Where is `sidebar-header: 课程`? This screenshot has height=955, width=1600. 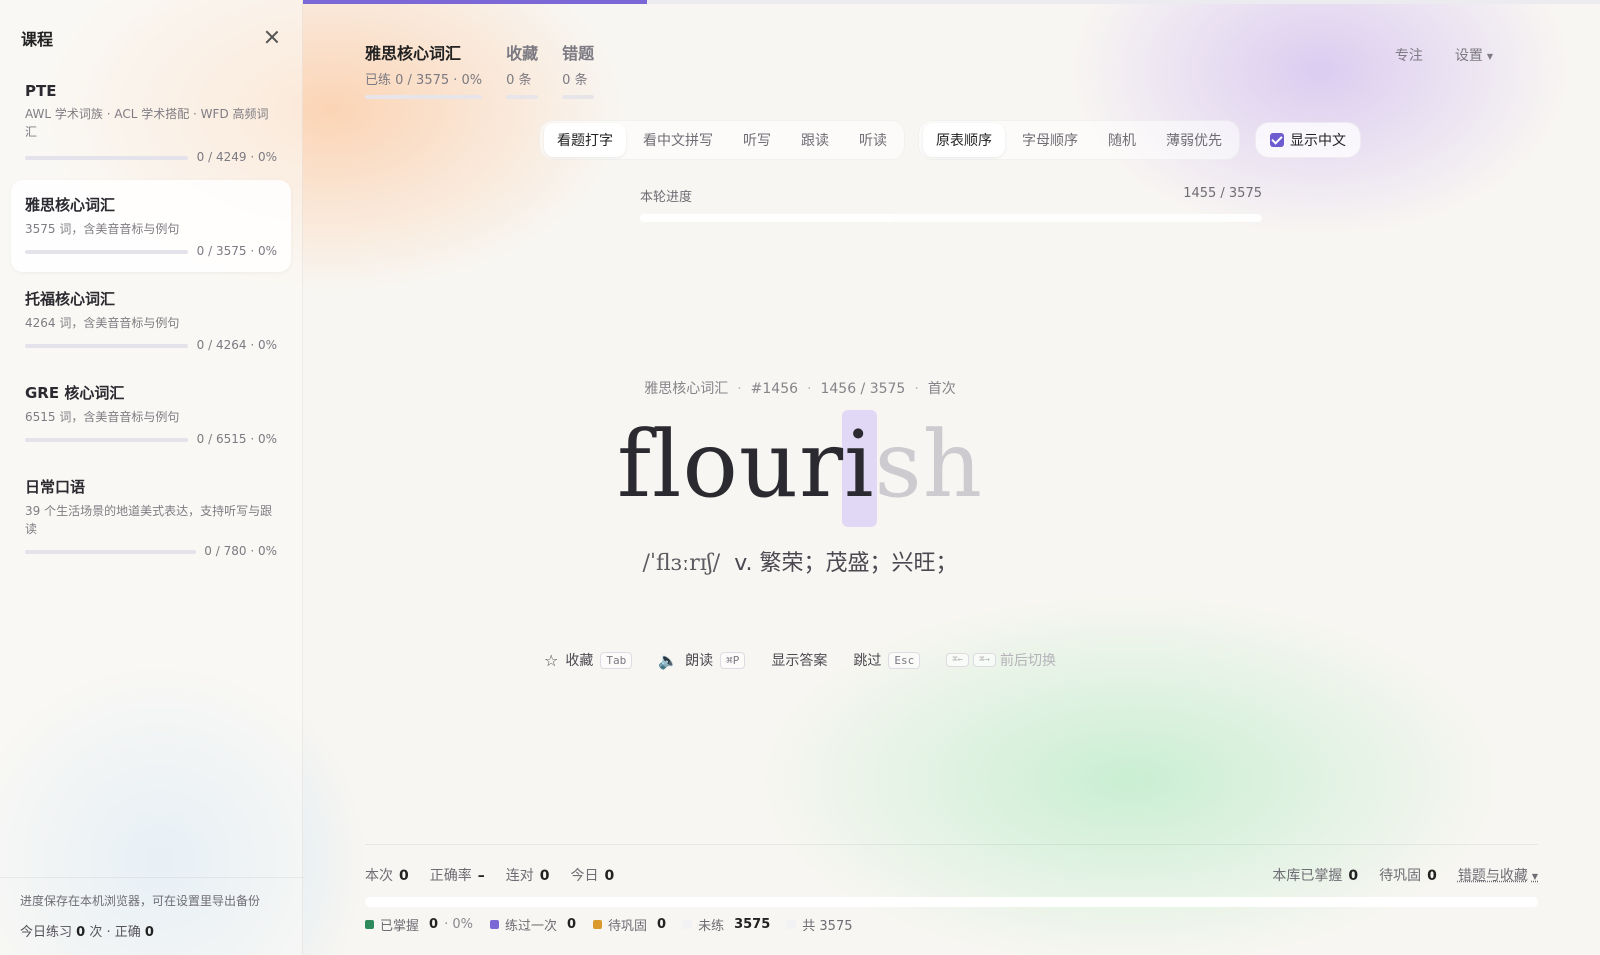
sidebar-header: 课程 is located at coordinates (151, 38).